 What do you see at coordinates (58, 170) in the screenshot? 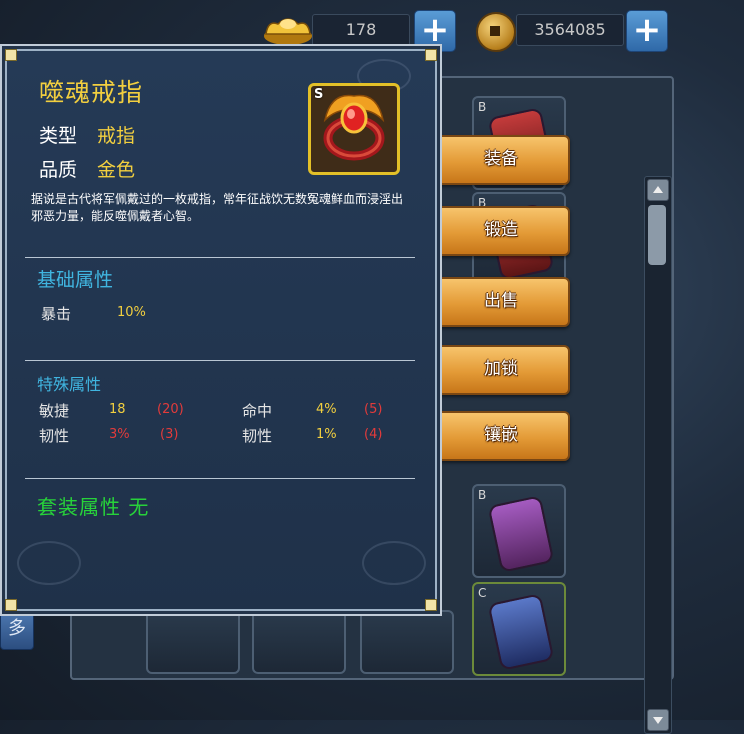
I see `quality-label: 品质` at bounding box center [58, 170].